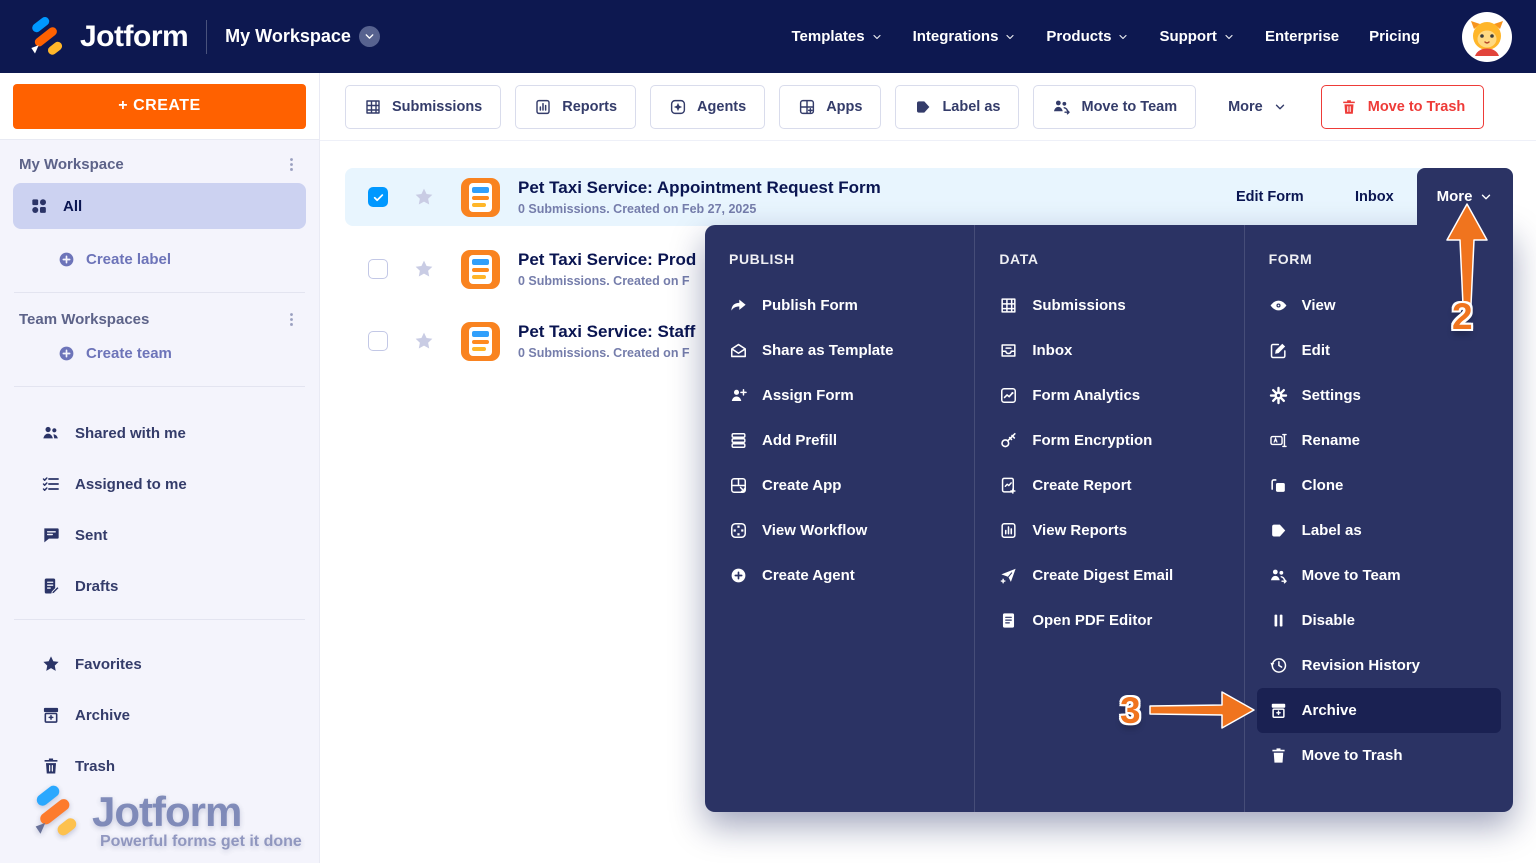 Image resolution: width=1536 pixels, height=863 pixels. What do you see at coordinates (965, 36) in the screenshot?
I see `nav-link-integrations: Integrations` at bounding box center [965, 36].